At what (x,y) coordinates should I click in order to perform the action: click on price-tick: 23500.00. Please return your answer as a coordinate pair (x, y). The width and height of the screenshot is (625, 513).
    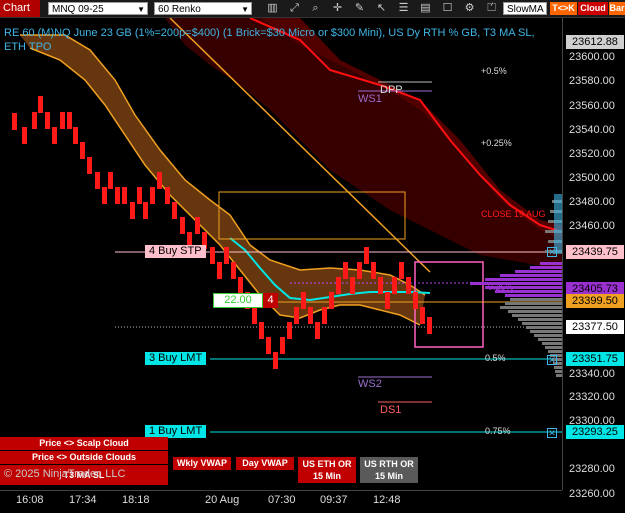
    Looking at the image, I should click on (592, 178).